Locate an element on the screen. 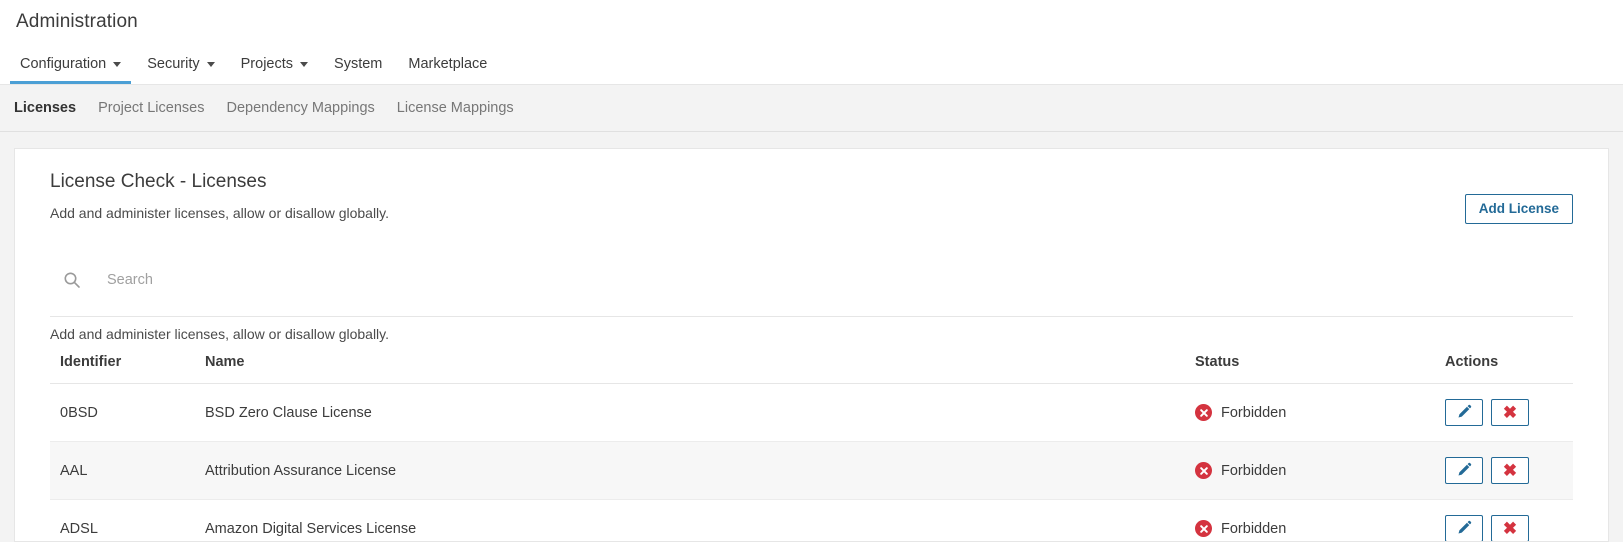  cell-identifier: ADSL is located at coordinates (127, 520).